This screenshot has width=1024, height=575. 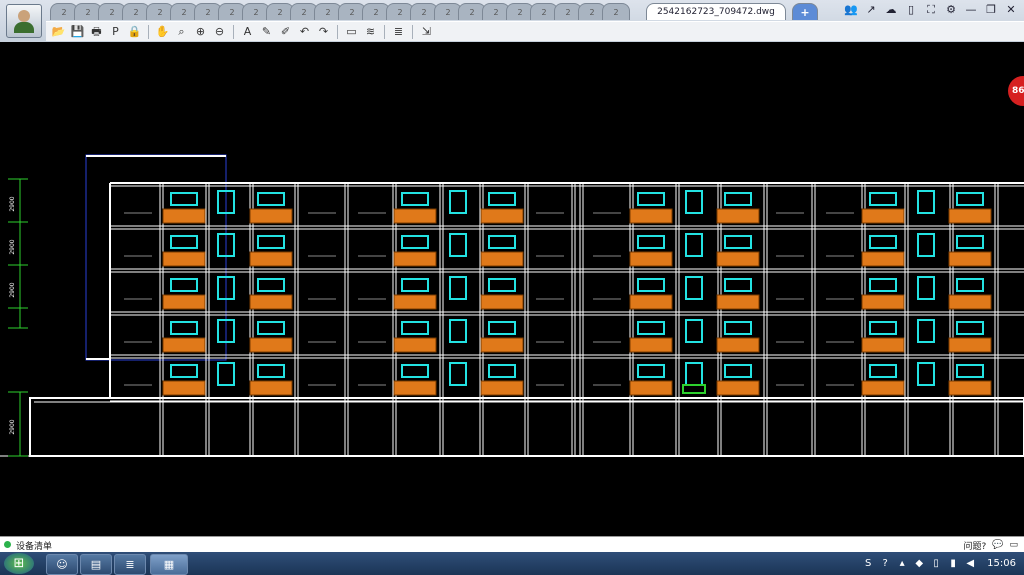 I want to click on cloud-icon: ☁, so click(x=891, y=10).